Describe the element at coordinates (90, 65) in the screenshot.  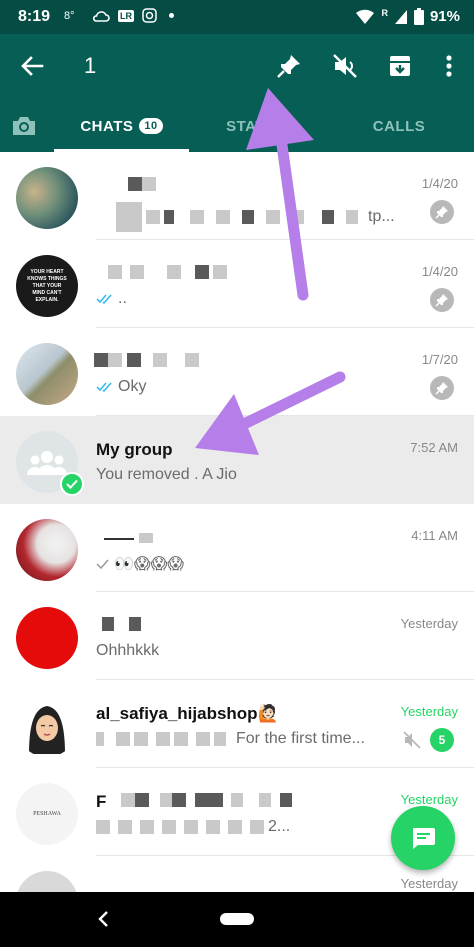
I see `selected-count: 1` at that location.